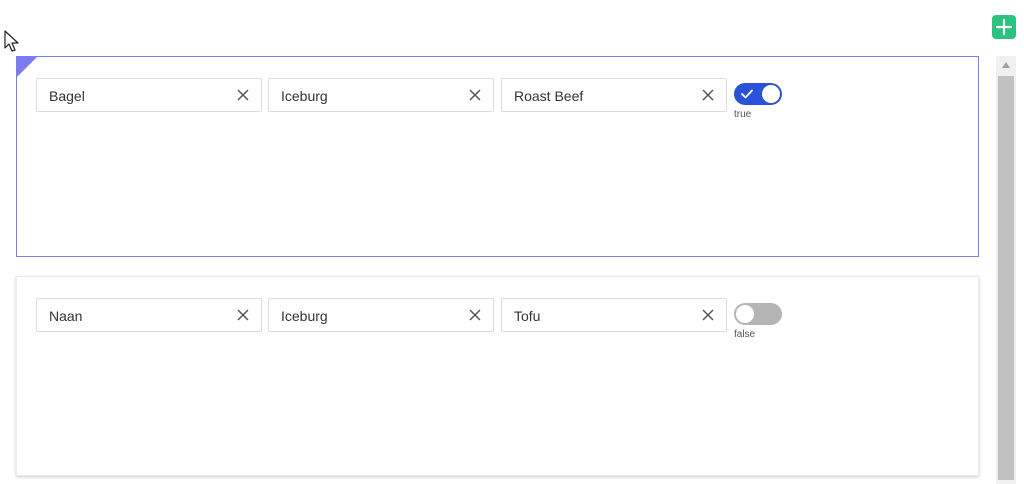 This screenshot has height=484, width=1024. What do you see at coordinates (527, 316) in the screenshot?
I see `protein-value: Tofu` at bounding box center [527, 316].